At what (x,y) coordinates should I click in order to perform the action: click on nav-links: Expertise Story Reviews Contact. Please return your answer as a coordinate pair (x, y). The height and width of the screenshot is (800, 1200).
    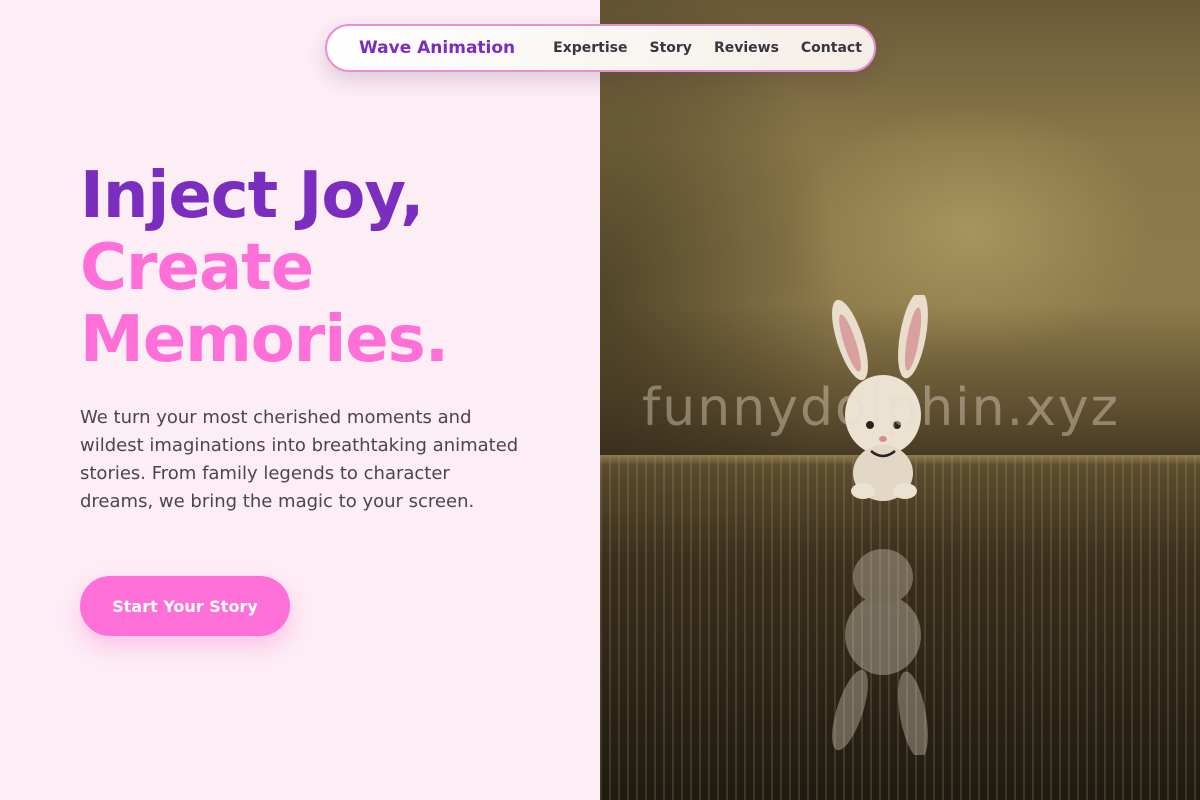
    Looking at the image, I should click on (707, 48).